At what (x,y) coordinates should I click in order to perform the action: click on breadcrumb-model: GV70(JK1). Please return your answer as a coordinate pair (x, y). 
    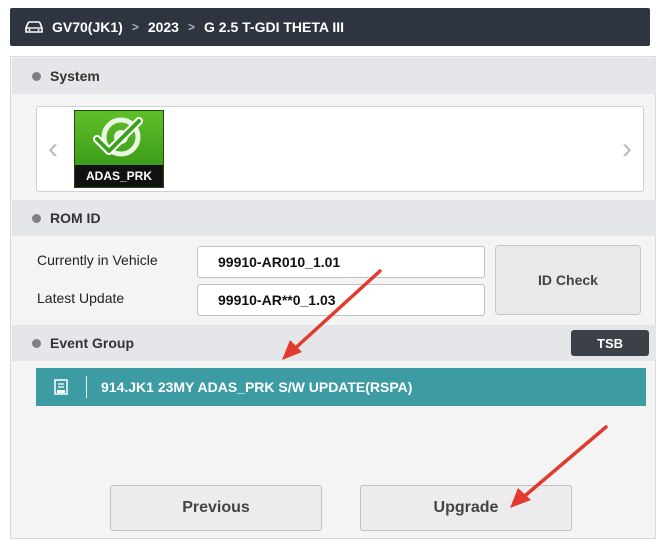
    Looking at the image, I should click on (87, 27).